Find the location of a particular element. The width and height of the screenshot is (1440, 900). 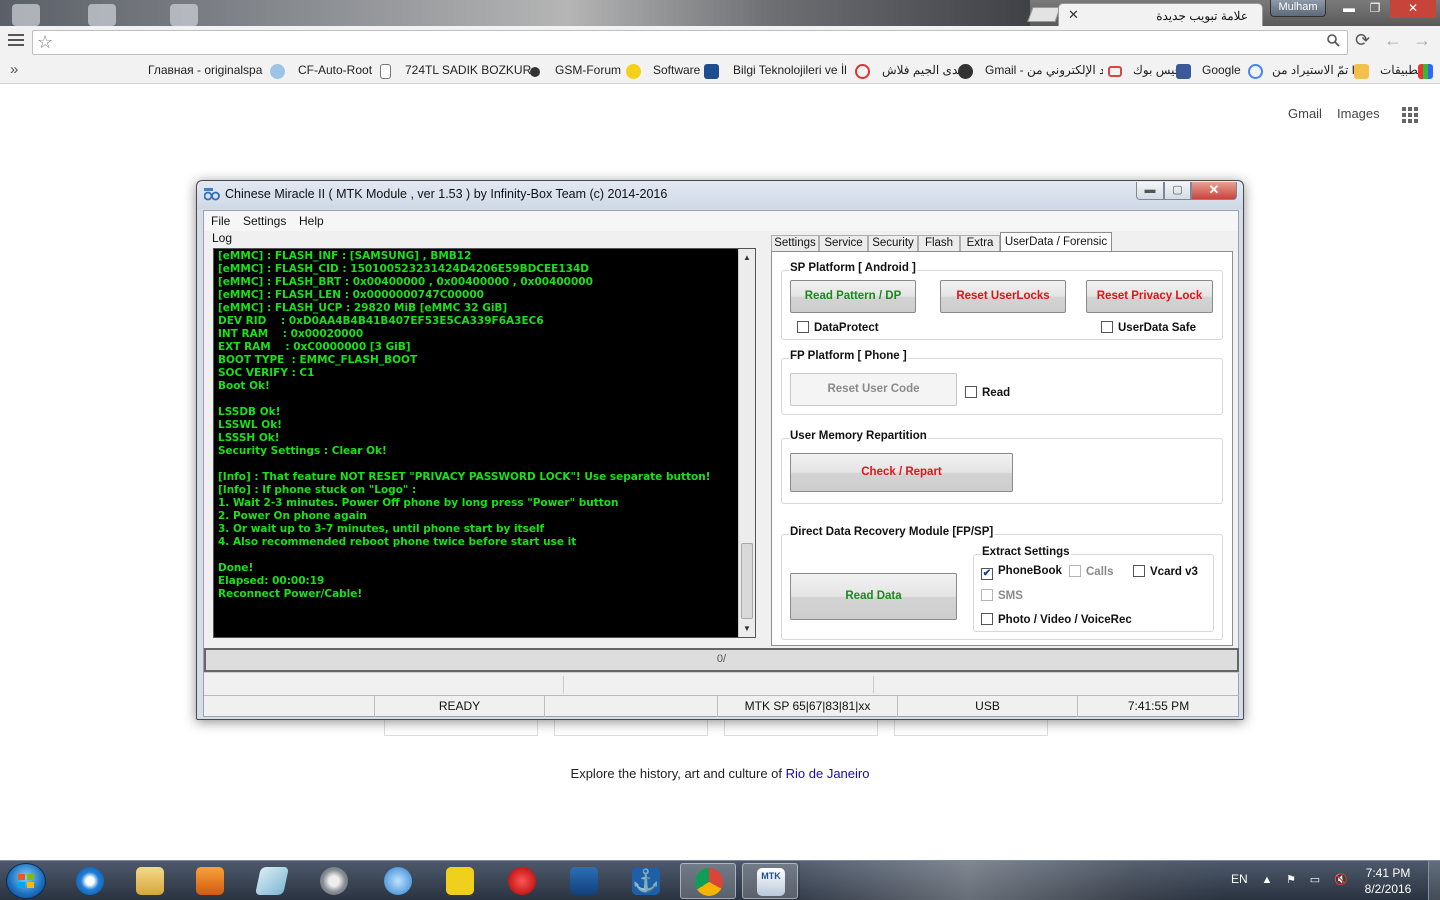

bookmark-item: فيس بوك is located at coordinates (1156, 70).